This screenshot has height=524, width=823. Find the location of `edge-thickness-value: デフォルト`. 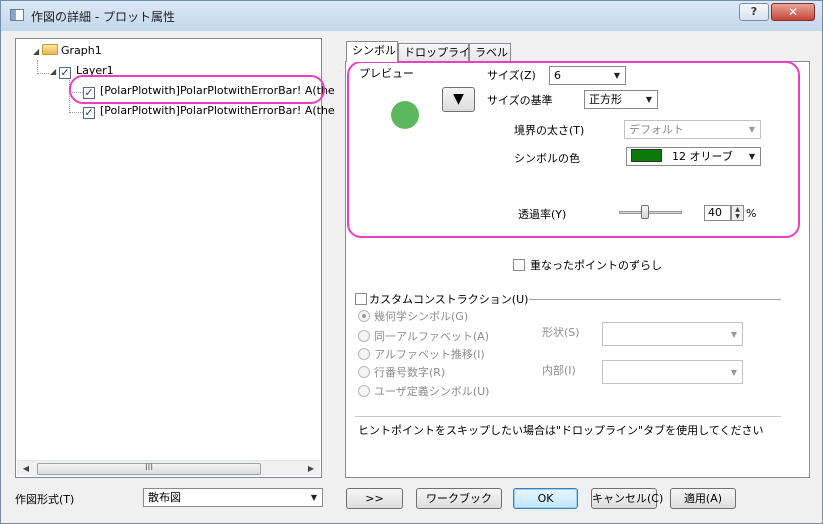

edge-thickness-value: デフォルト is located at coordinates (656, 129).